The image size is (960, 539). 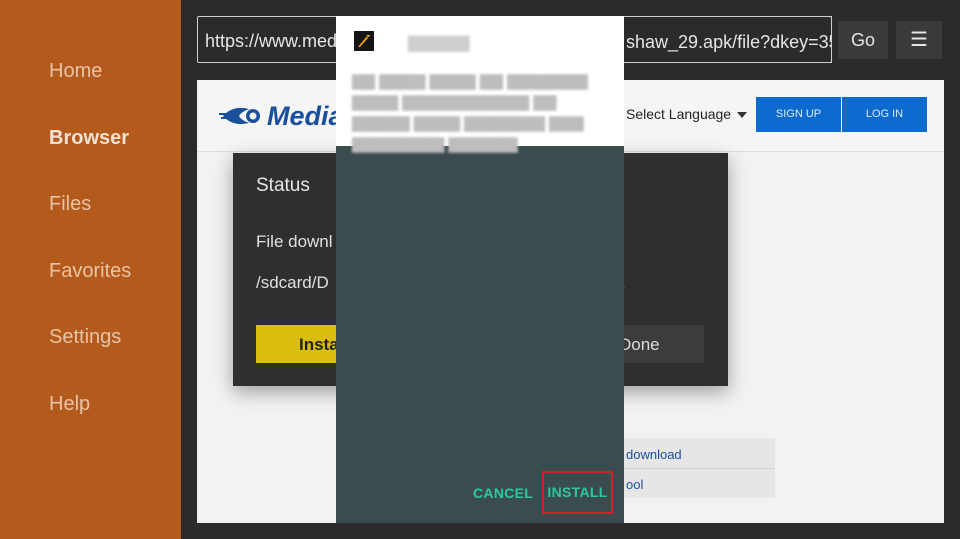 What do you see at coordinates (271, 41) in the screenshot?
I see `url-text-left: https://www.med` at bounding box center [271, 41].